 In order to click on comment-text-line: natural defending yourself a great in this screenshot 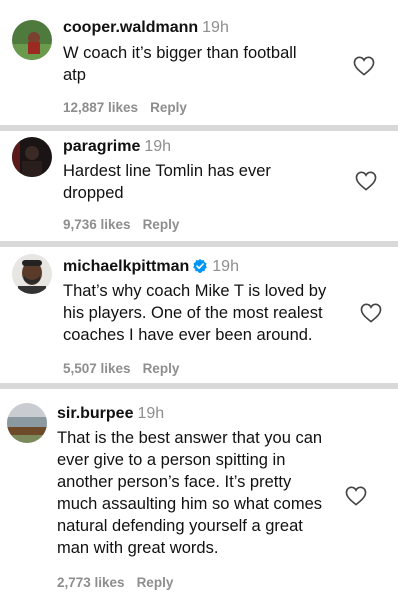, I will do `click(180, 526)`.